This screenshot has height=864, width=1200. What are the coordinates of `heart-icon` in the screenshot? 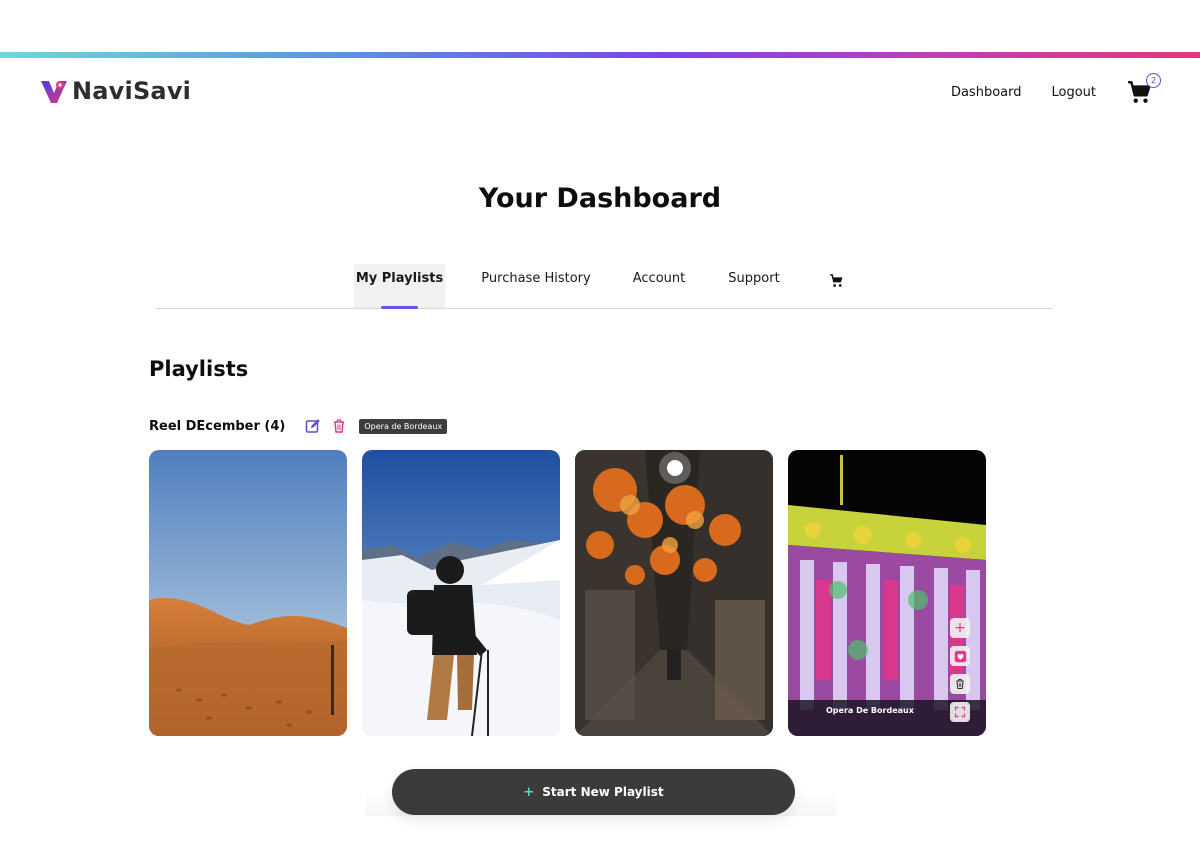 It's located at (960, 656).